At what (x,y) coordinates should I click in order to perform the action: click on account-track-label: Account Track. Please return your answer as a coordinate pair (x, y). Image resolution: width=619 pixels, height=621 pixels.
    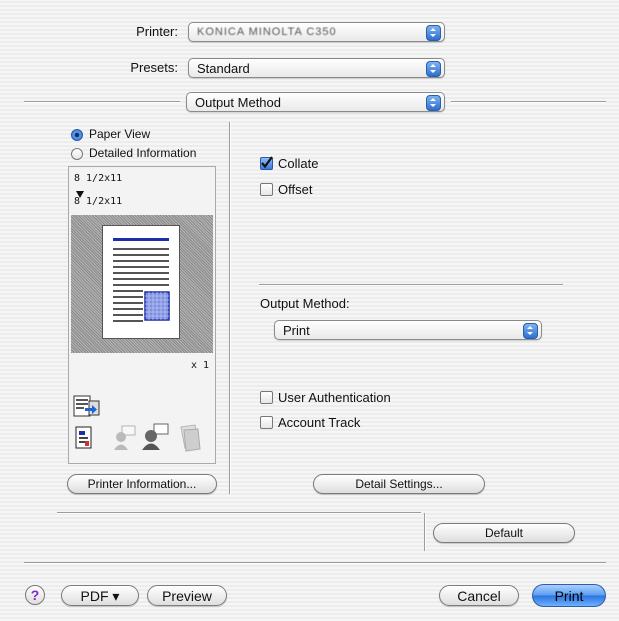
    Looking at the image, I should click on (319, 422).